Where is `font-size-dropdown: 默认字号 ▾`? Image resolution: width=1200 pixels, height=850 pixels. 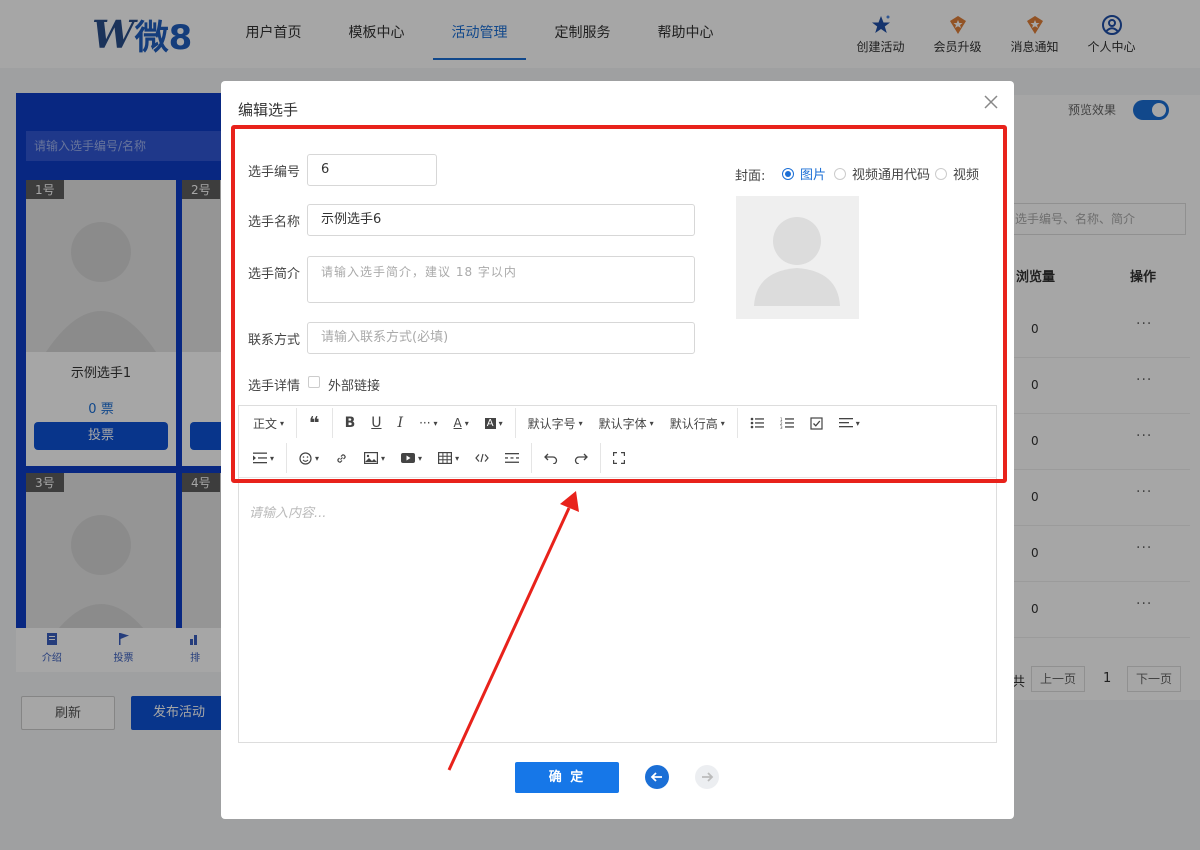 font-size-dropdown: 默认字号 ▾ is located at coordinates (555, 423).